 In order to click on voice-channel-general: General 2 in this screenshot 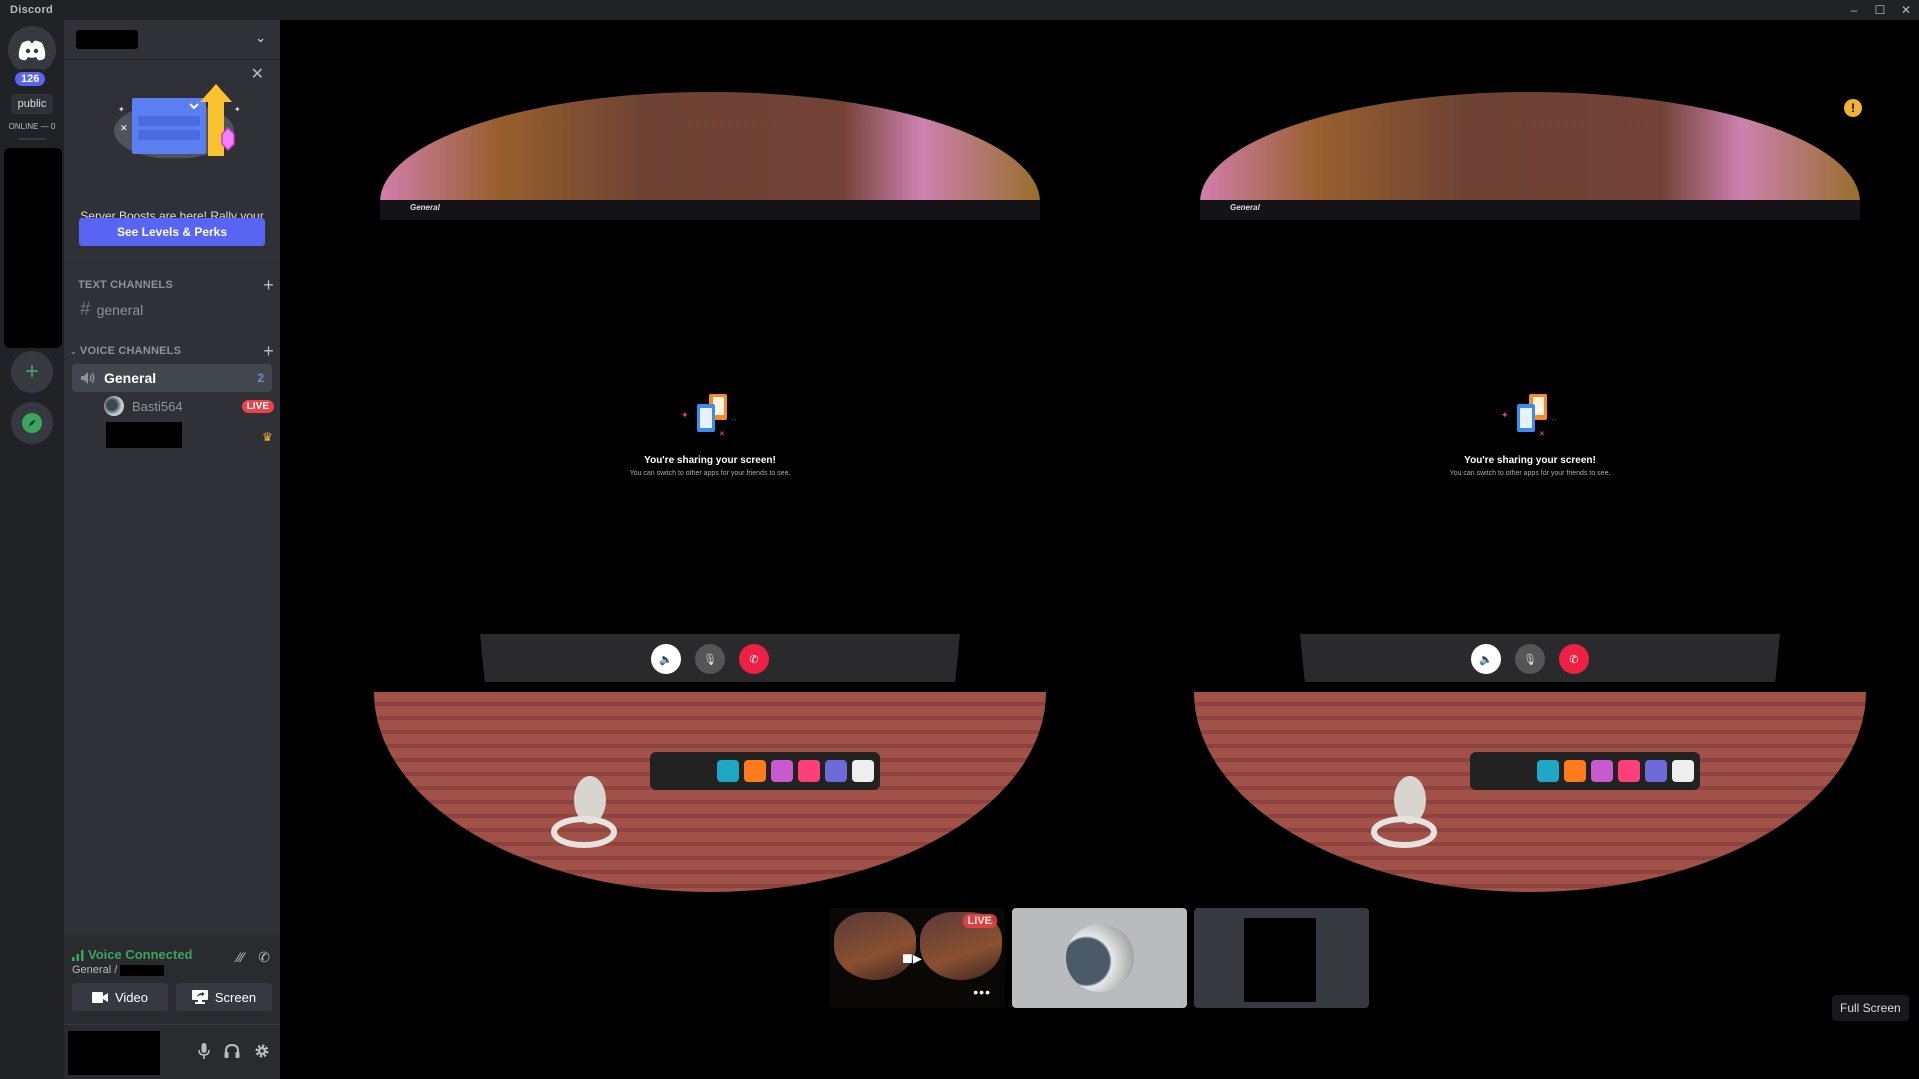, I will do `click(172, 378)`.